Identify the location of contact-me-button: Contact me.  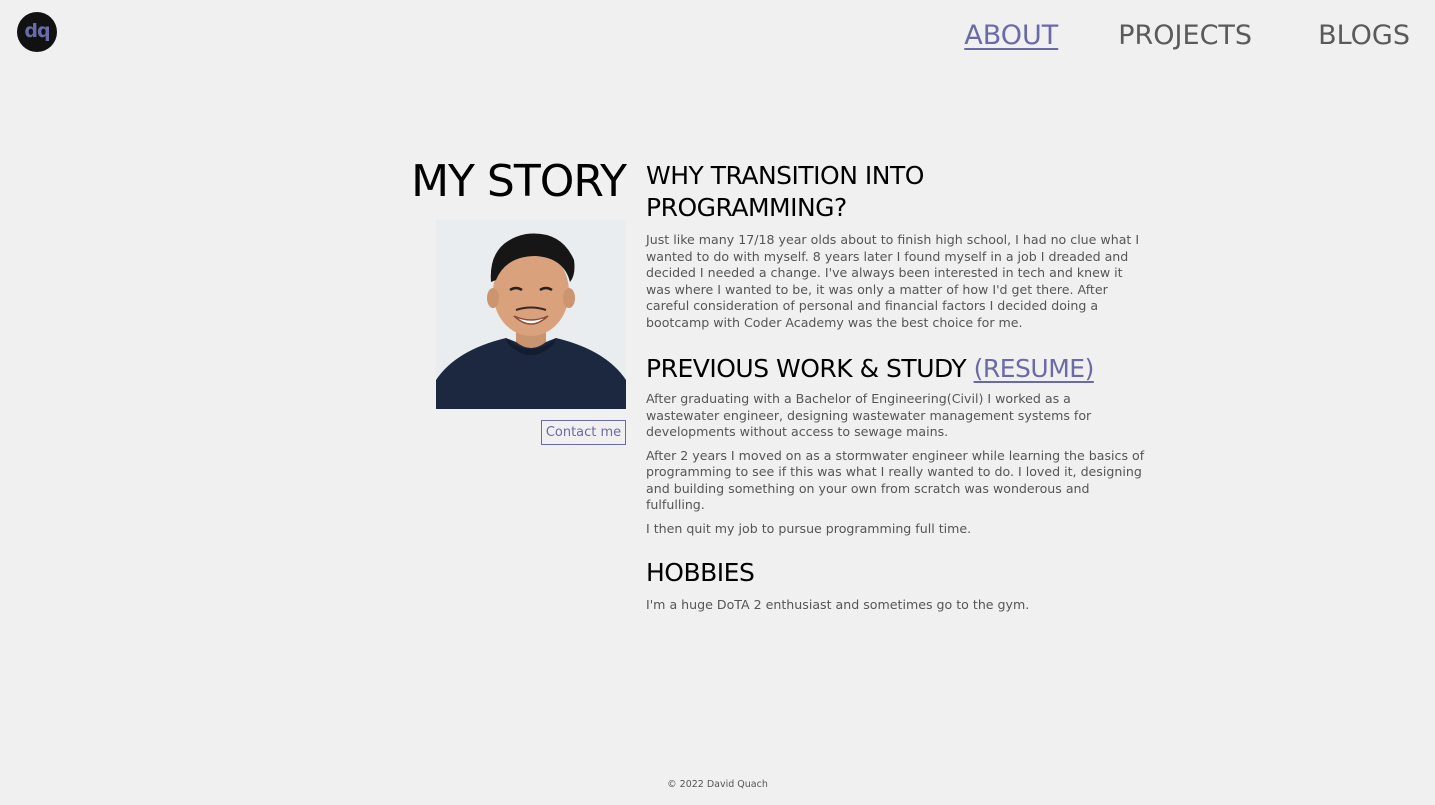
(583, 432).